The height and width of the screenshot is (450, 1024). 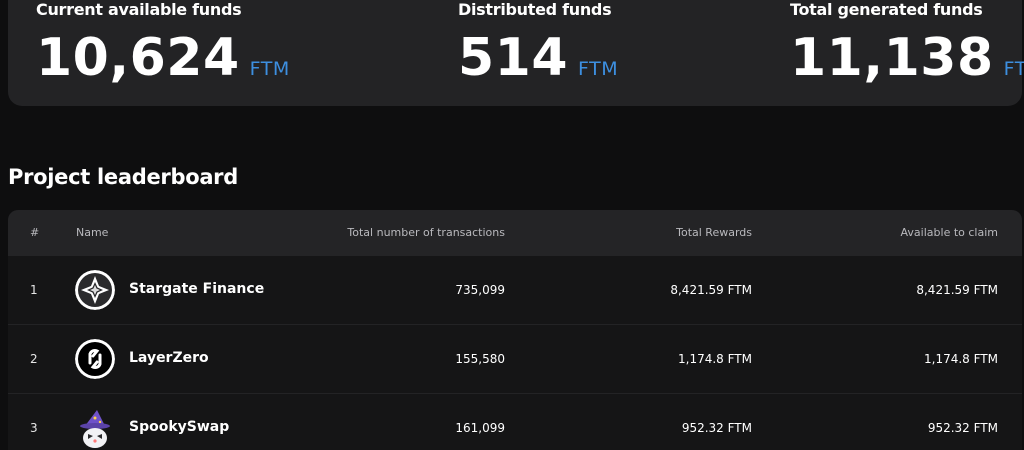 I want to click on layerzero-logo-icon, so click(x=95, y=359).